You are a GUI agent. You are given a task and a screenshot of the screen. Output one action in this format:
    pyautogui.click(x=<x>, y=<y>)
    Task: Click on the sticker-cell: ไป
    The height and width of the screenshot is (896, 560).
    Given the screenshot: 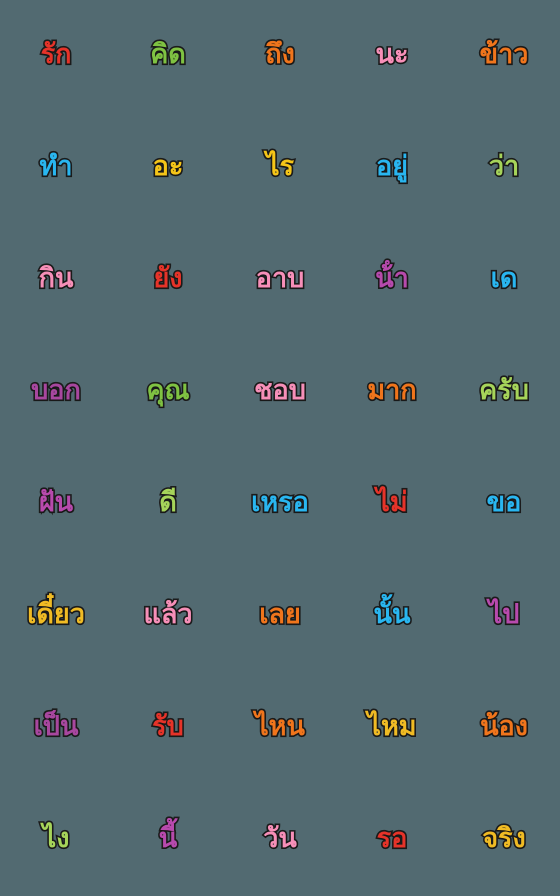 What is the action you would take?
    pyautogui.click(x=504, y=616)
    